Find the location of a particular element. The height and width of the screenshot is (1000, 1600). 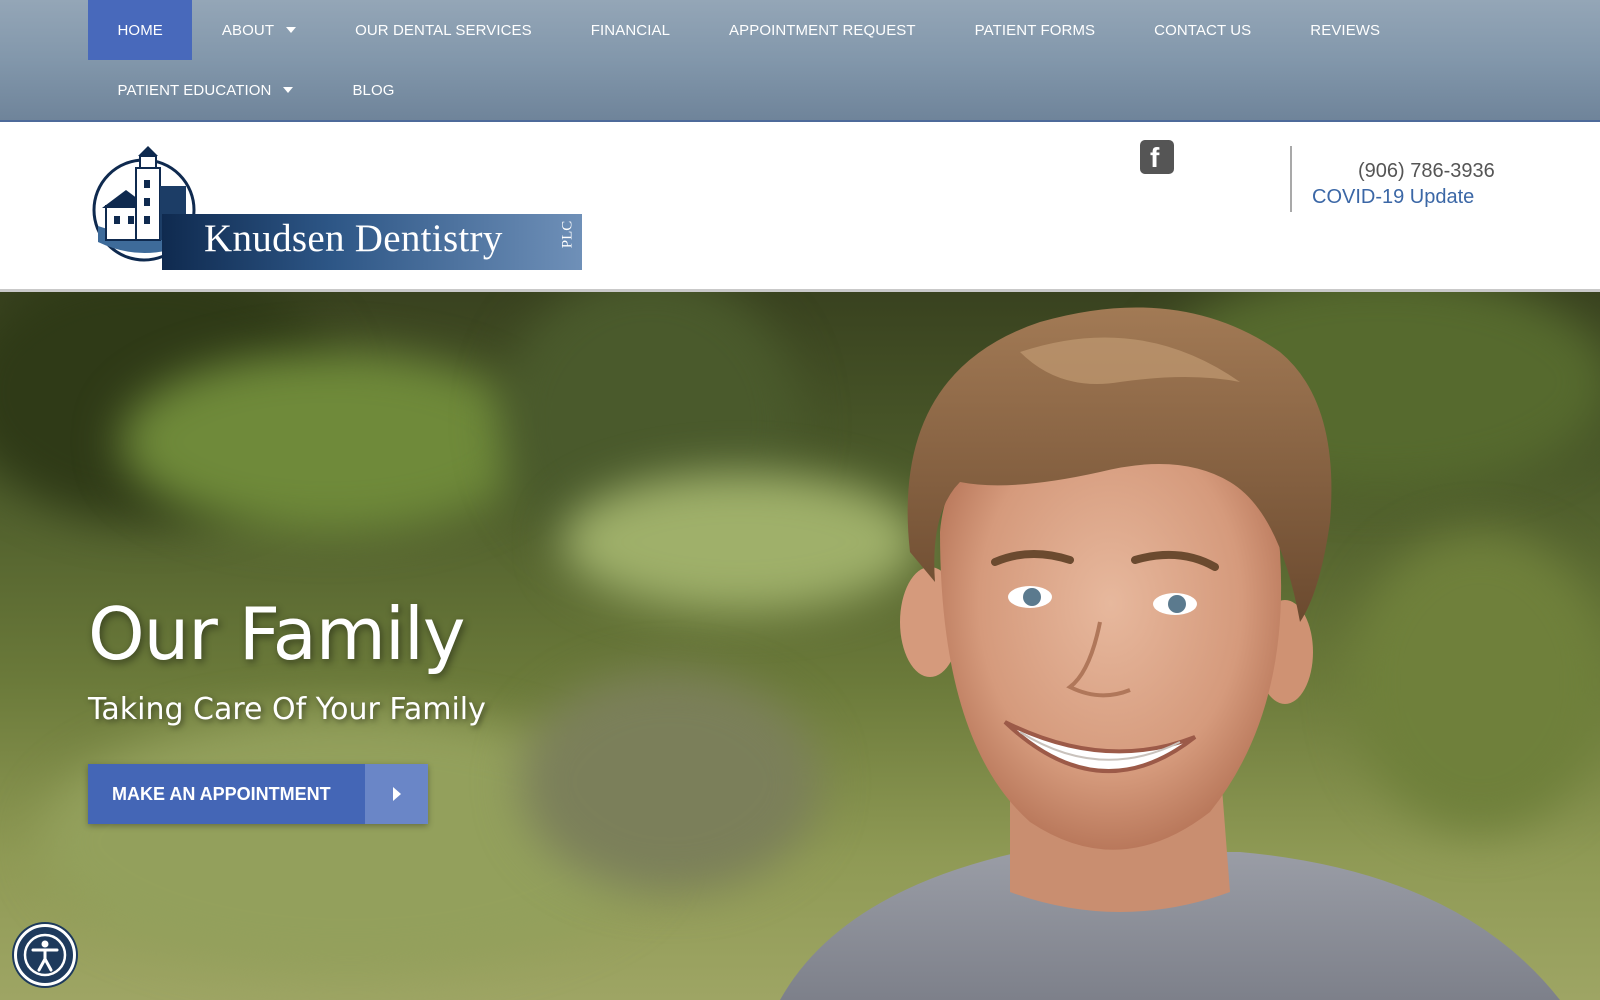

covid-update-link: COVID-19 Update is located at coordinates (1393, 197).